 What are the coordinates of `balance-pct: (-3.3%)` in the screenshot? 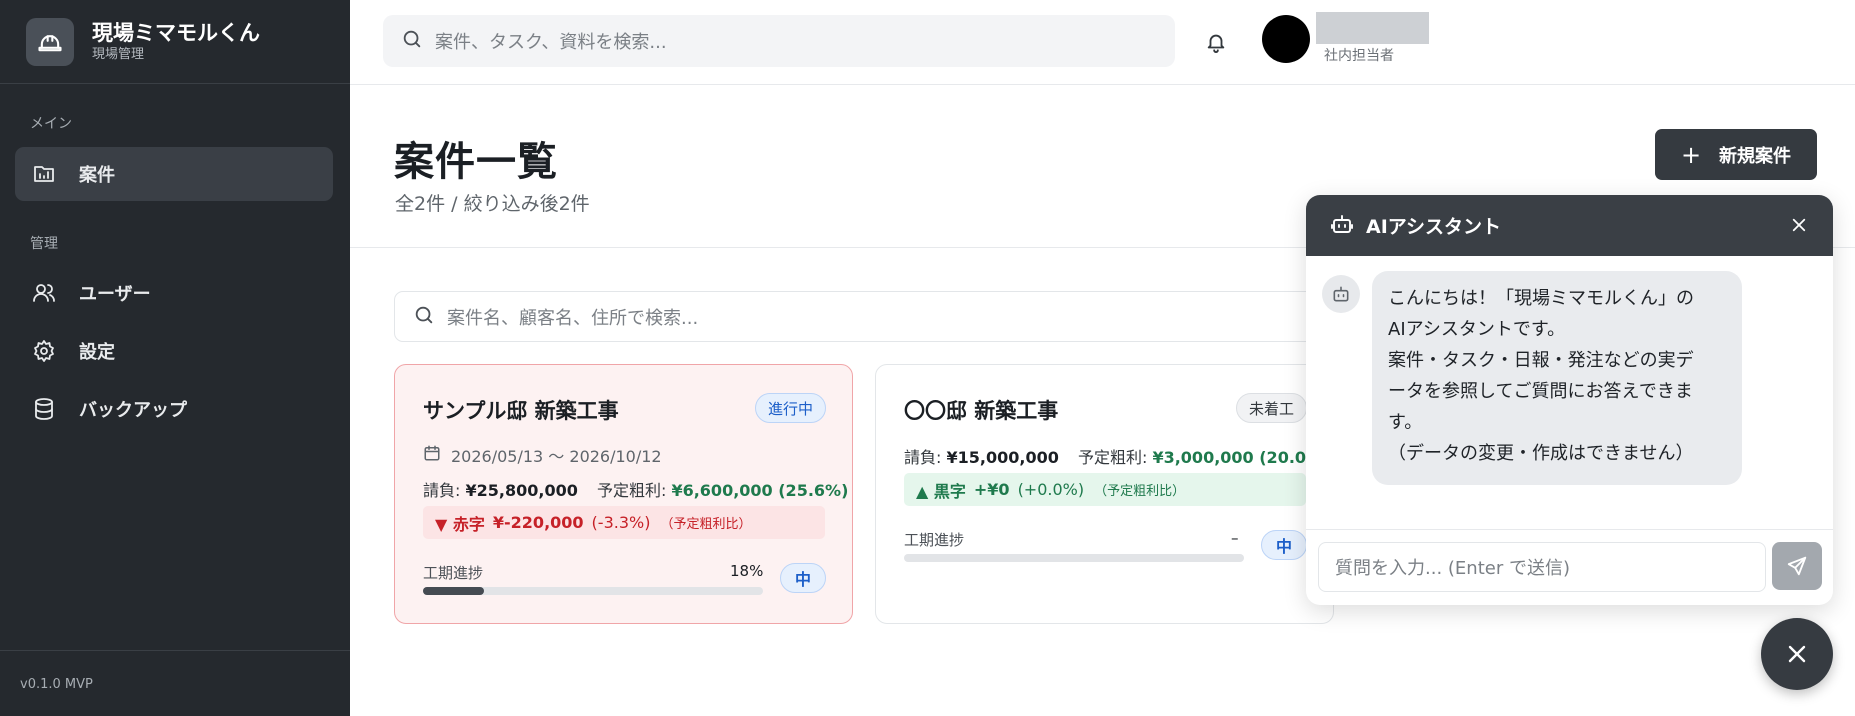 It's located at (621, 522).